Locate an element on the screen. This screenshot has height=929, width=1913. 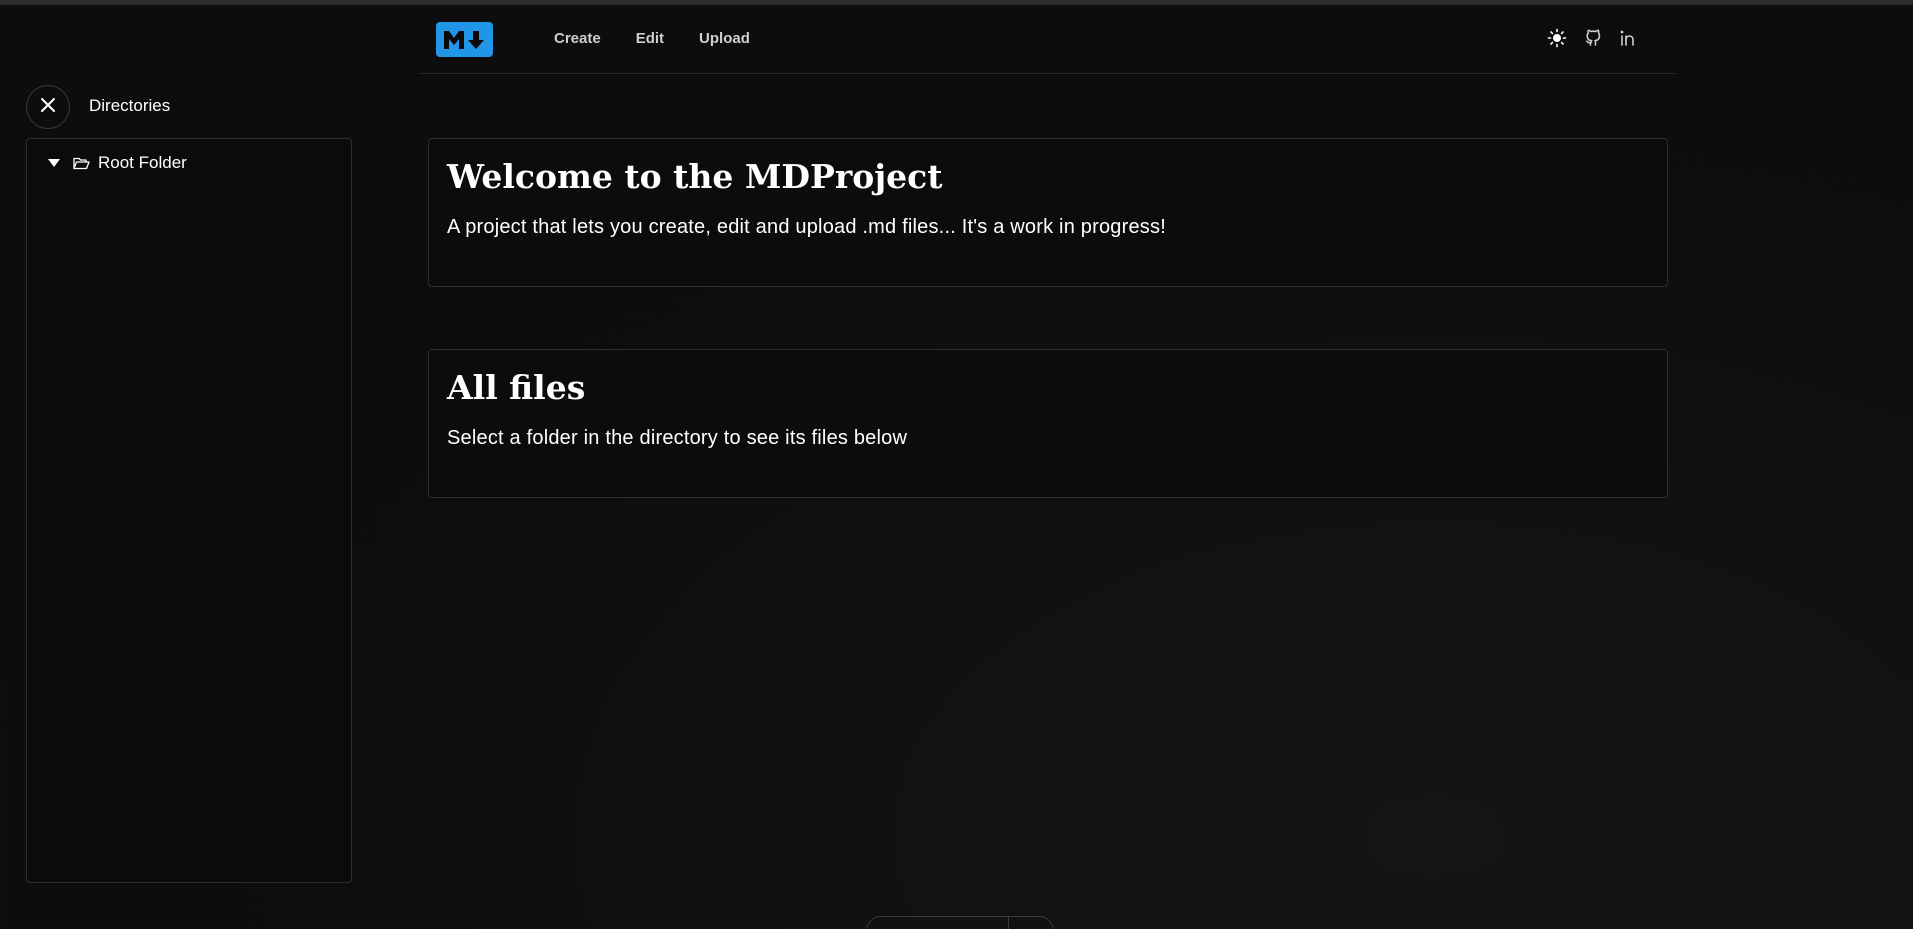
close-icon is located at coordinates (48, 107).